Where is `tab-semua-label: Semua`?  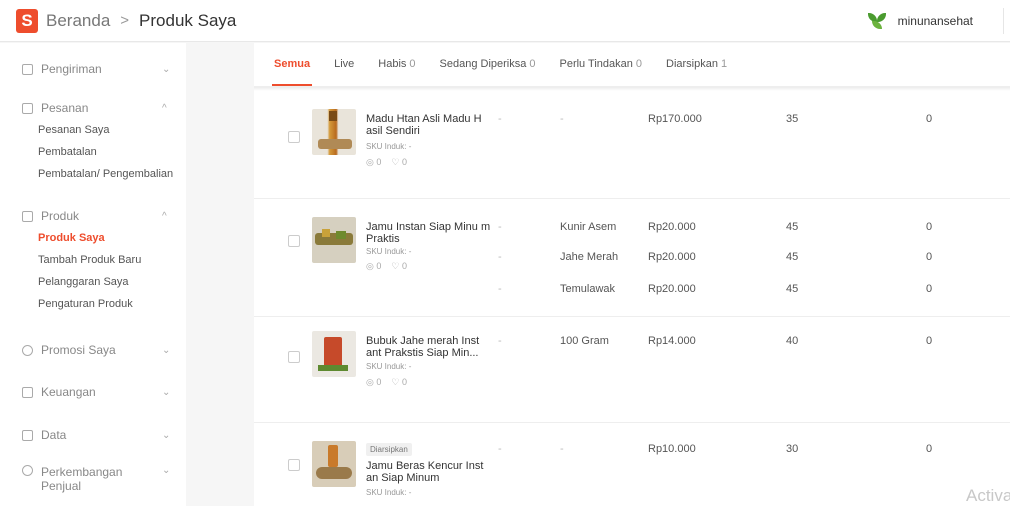
tab-semua-label: Semua is located at coordinates (292, 64).